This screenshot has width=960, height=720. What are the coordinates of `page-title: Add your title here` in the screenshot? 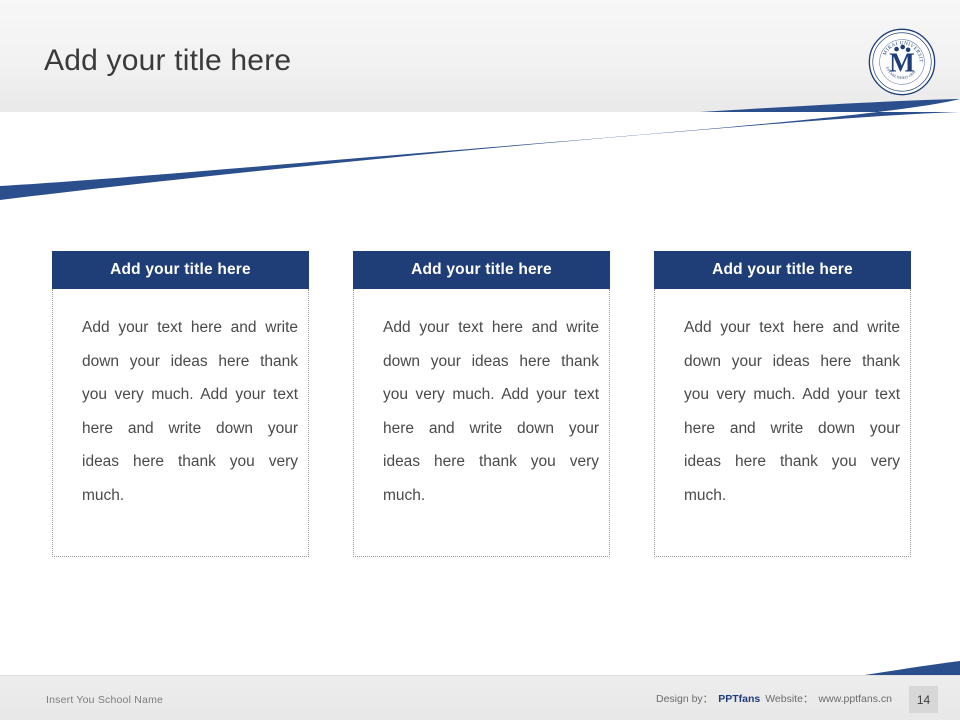 It's located at (168, 60).